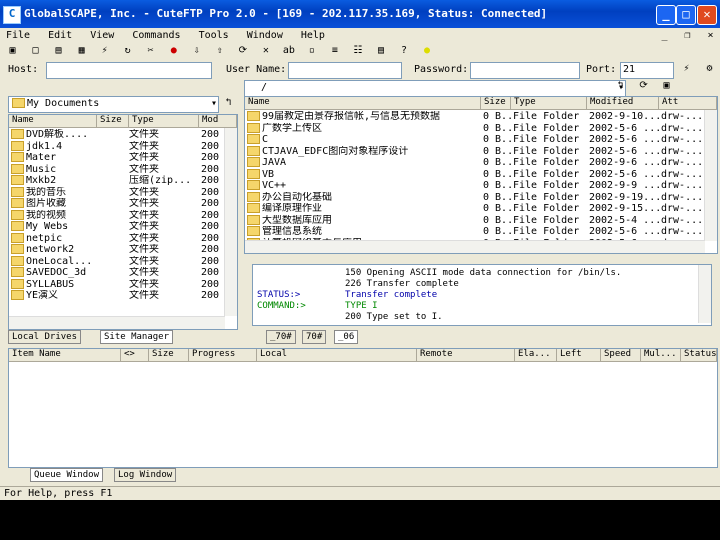 The image size is (720, 540). Describe the element at coordinates (117, 192) in the screenshot. I see `local-row: 我的音乐 文件夹 200` at that location.